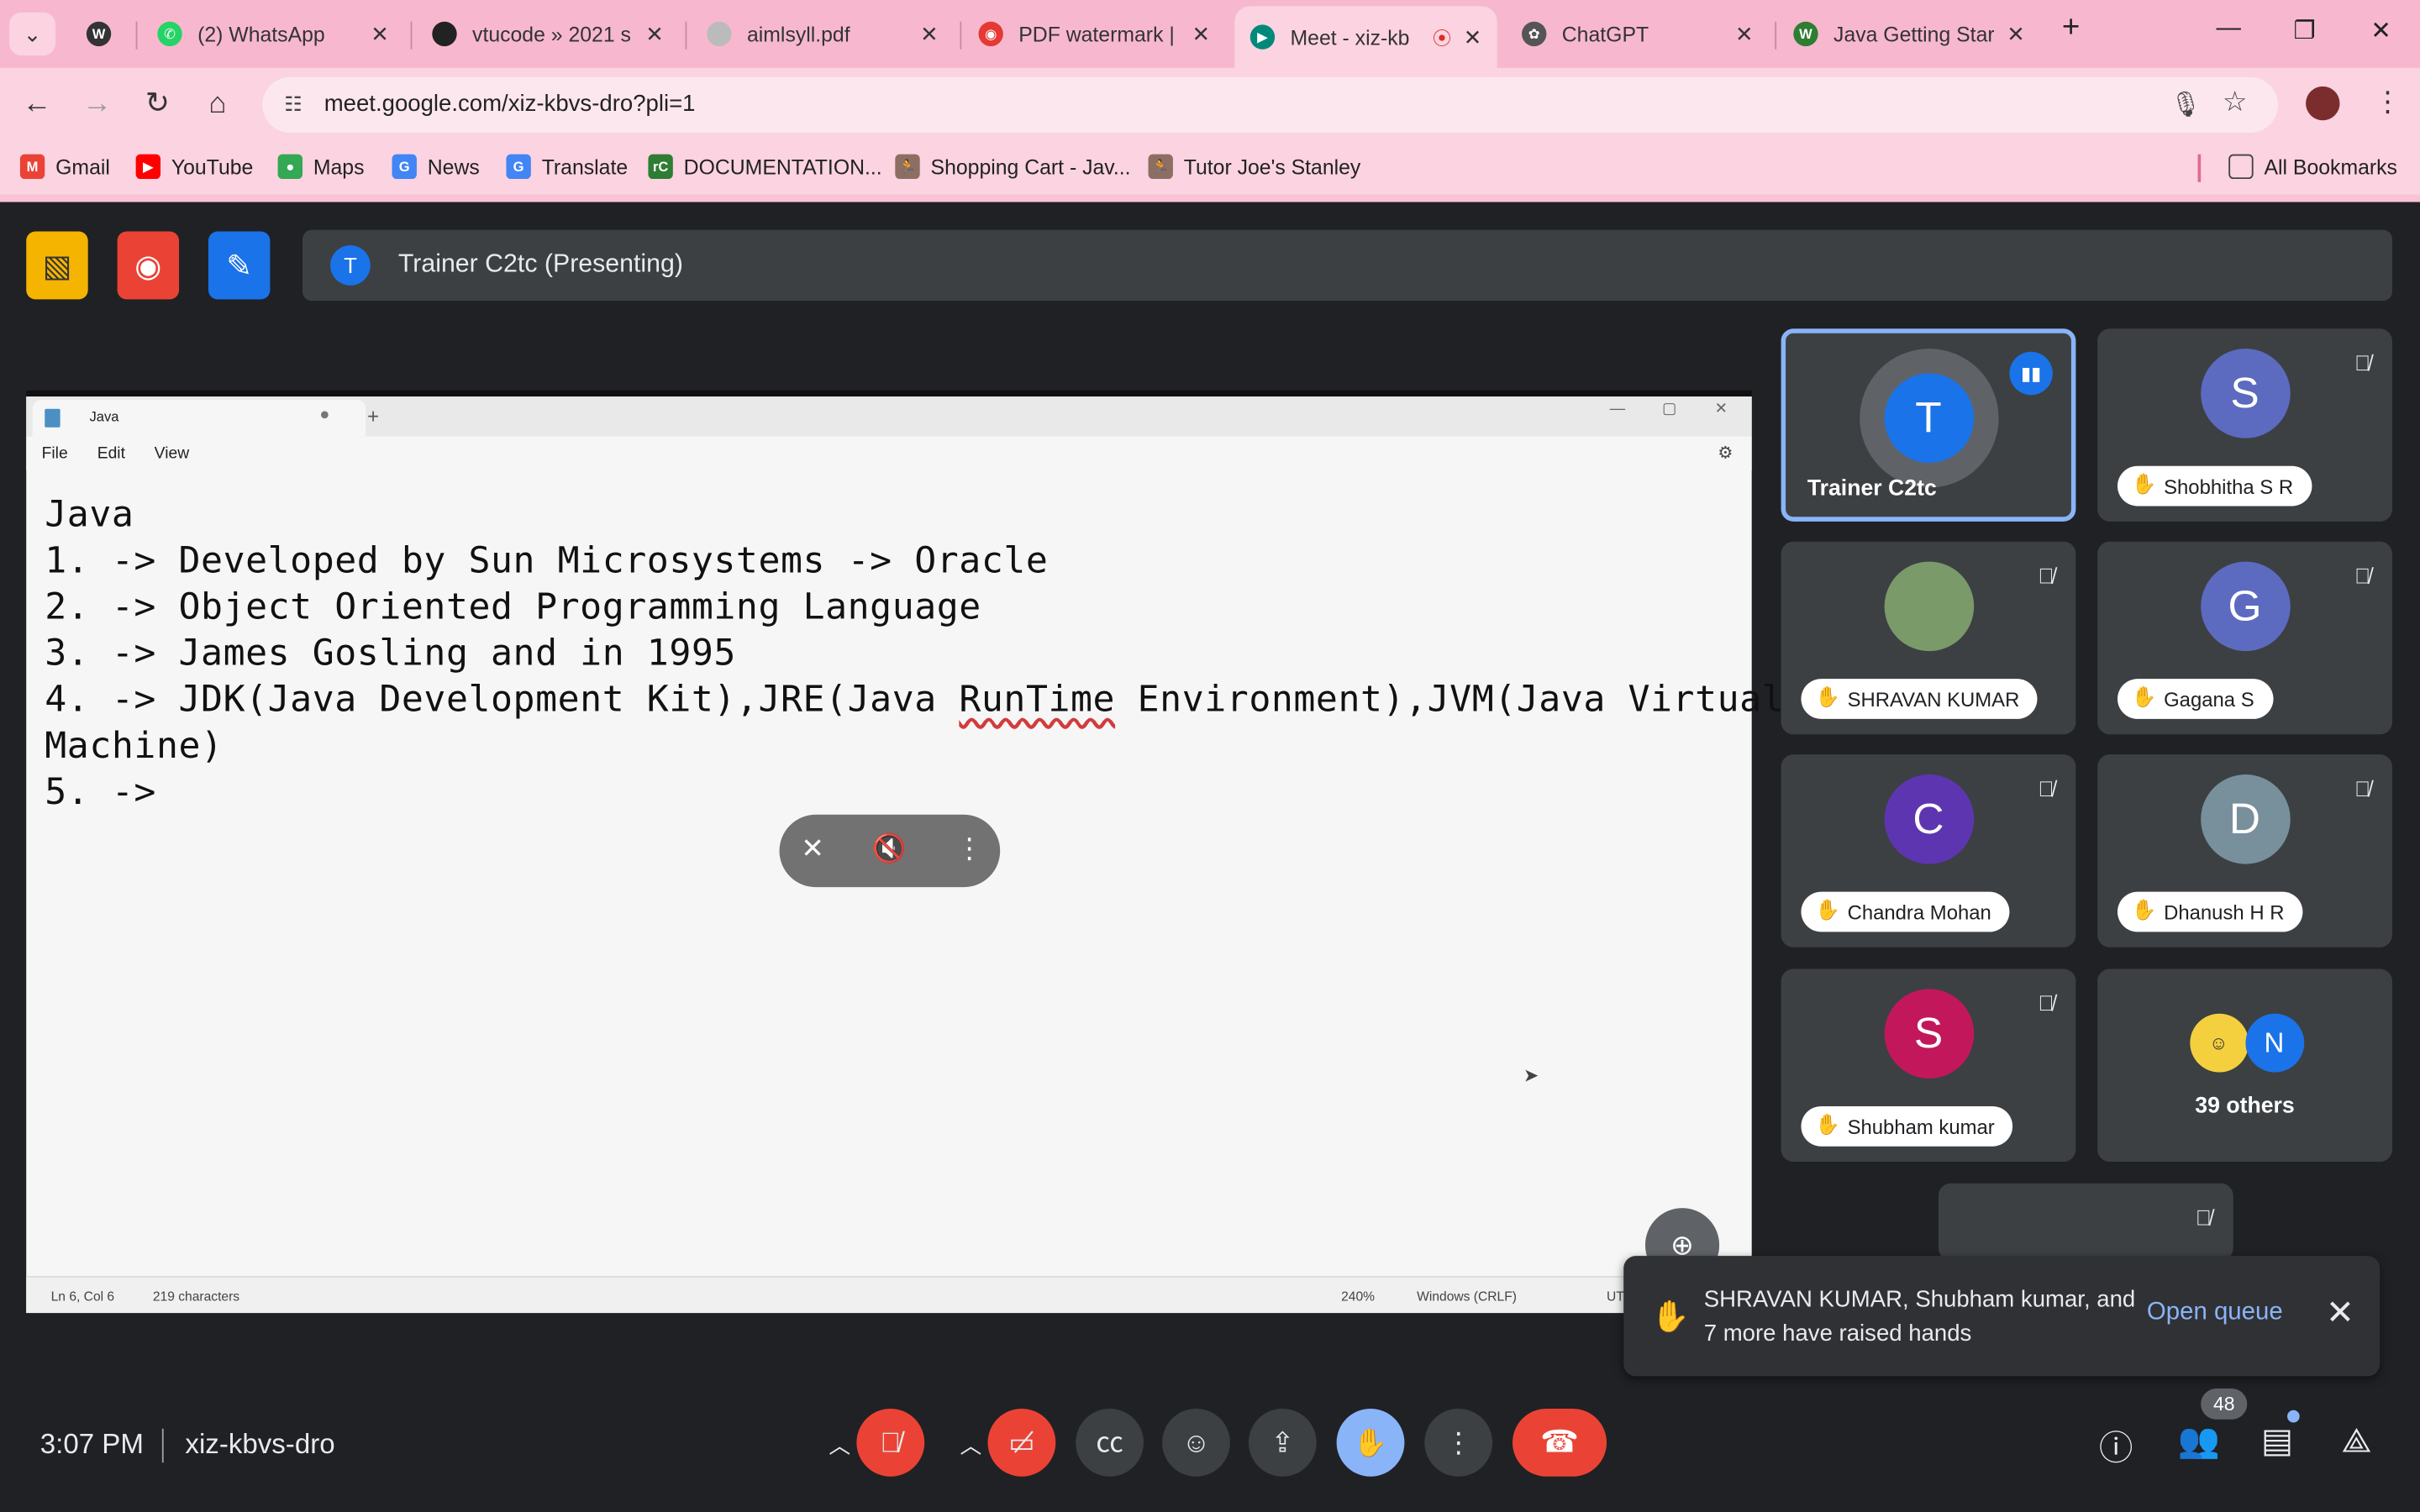 The width and height of the screenshot is (2420, 1512). What do you see at coordinates (64, 167) in the screenshot?
I see `bookmark-gmail: M Gmail` at bounding box center [64, 167].